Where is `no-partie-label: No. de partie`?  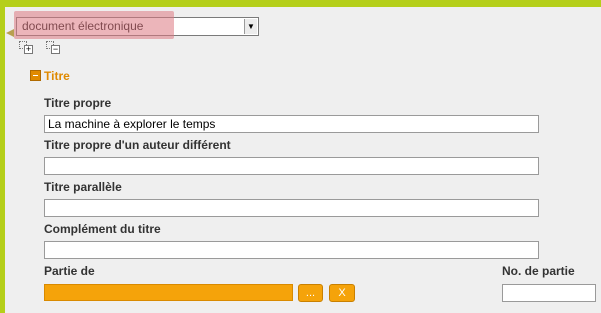
no-partie-label: No. de partie is located at coordinates (538, 271).